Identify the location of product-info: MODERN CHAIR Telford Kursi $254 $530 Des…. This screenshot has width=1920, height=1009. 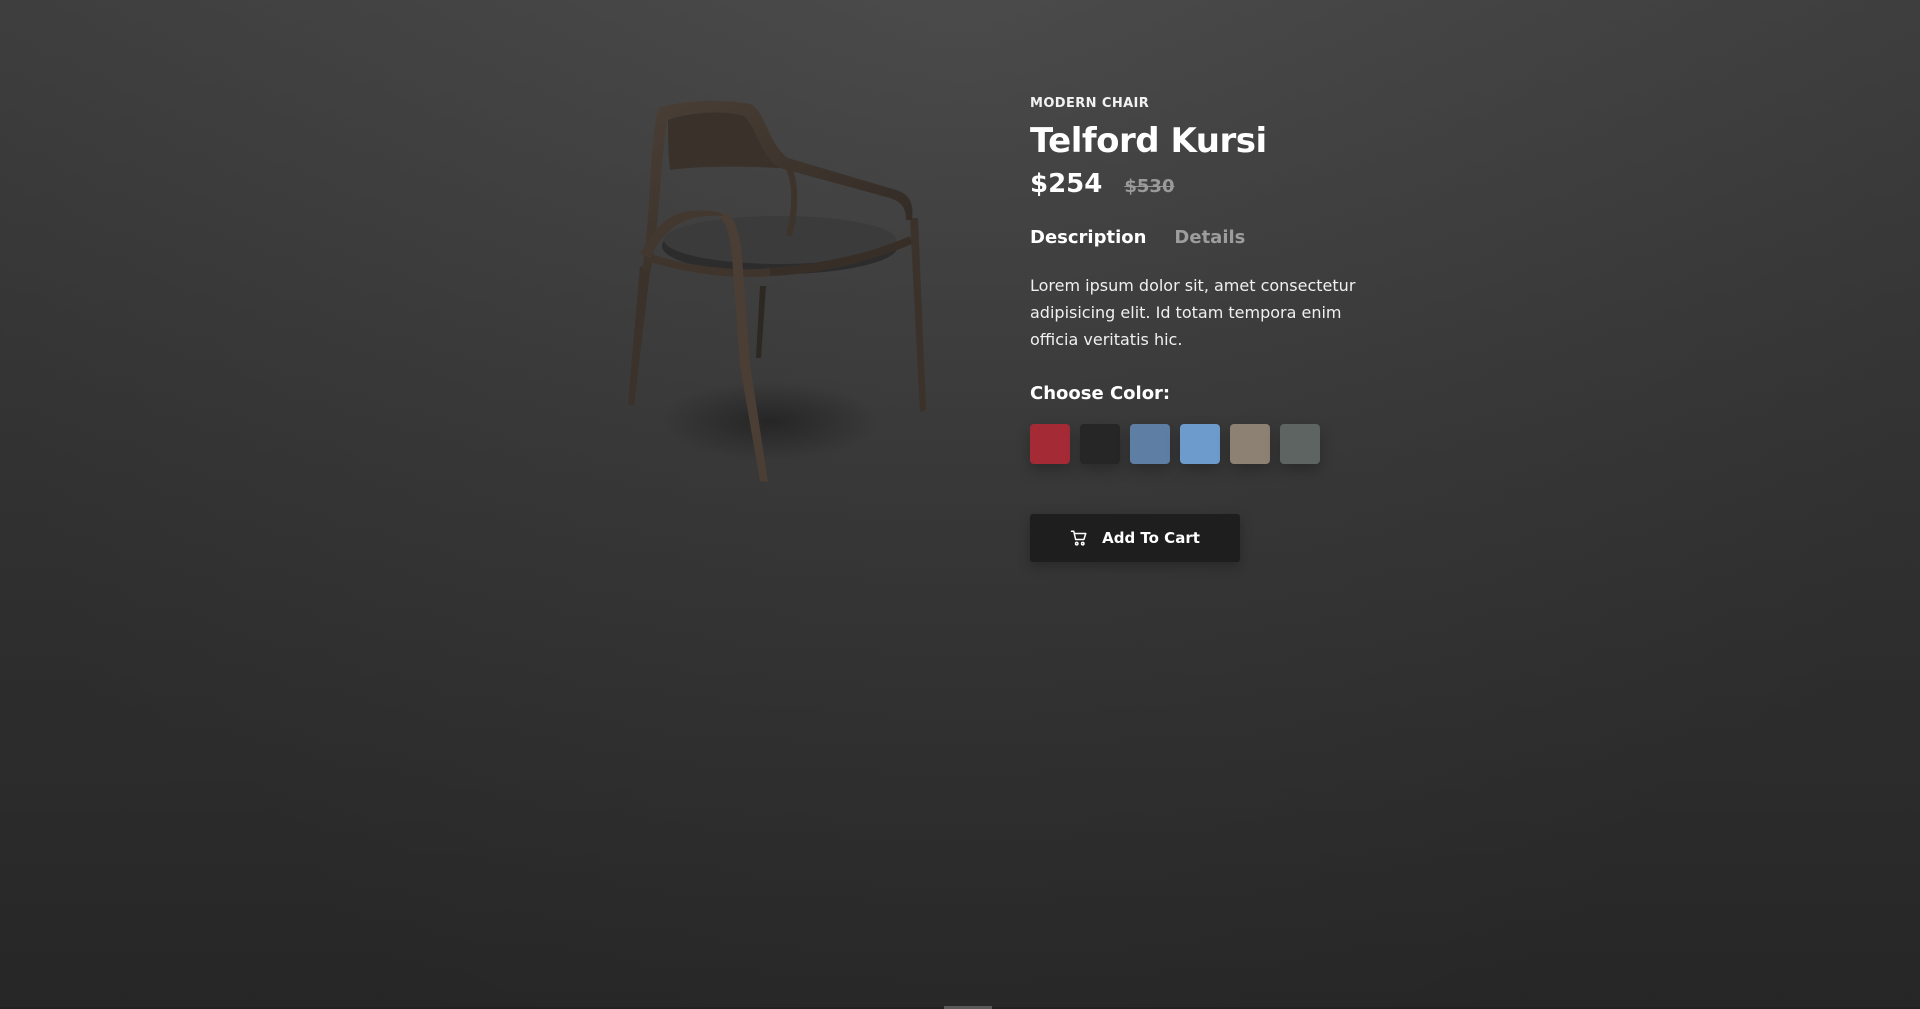
(1240, 329).